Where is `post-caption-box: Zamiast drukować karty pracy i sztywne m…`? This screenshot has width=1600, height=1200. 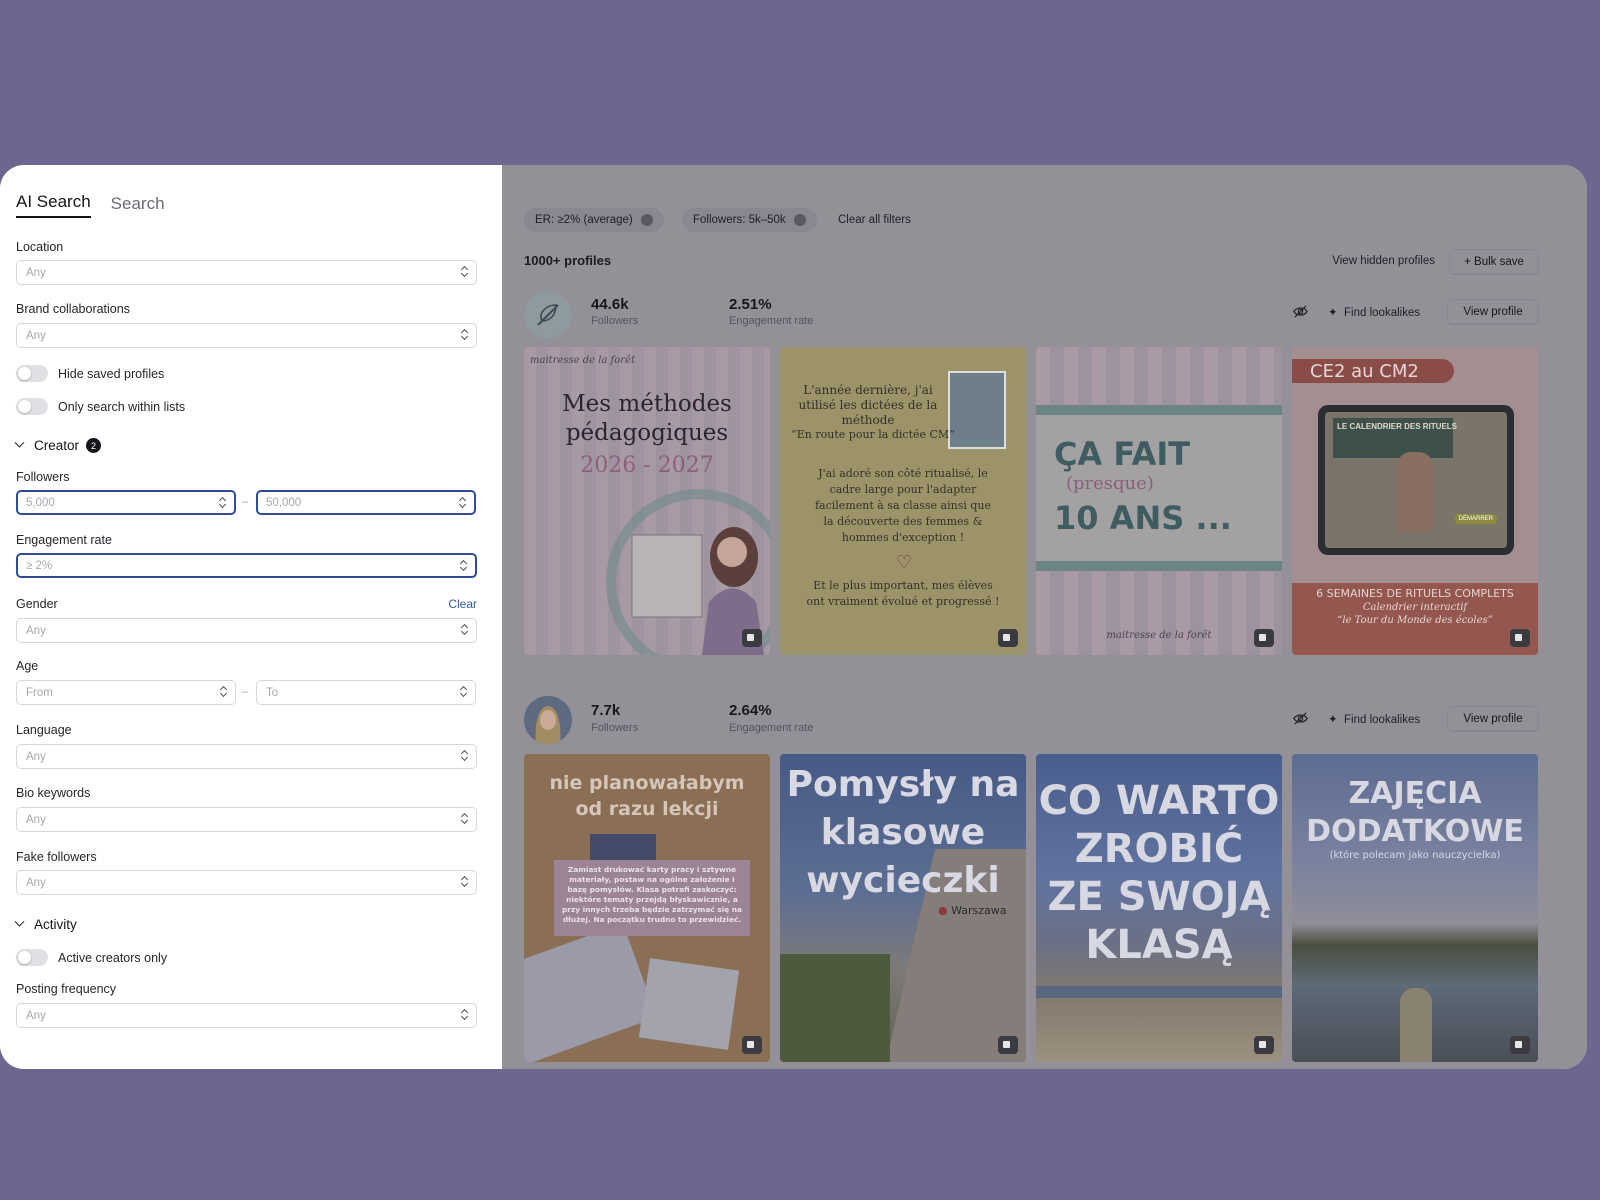
post-caption-box: Zamiast drukować karty pracy i sztywne m… is located at coordinates (652, 898).